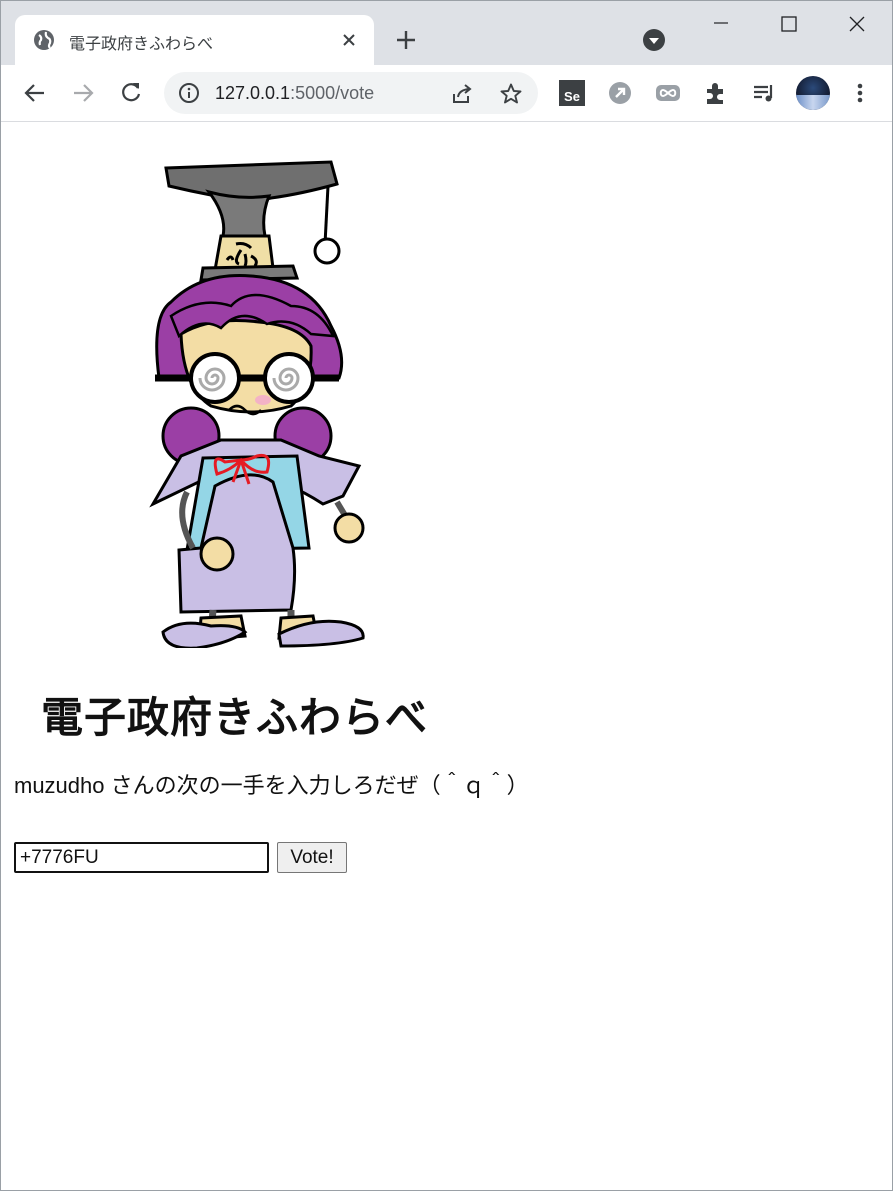  Describe the element at coordinates (620, 93) in the screenshot. I see `circle-arrow-icon` at that location.